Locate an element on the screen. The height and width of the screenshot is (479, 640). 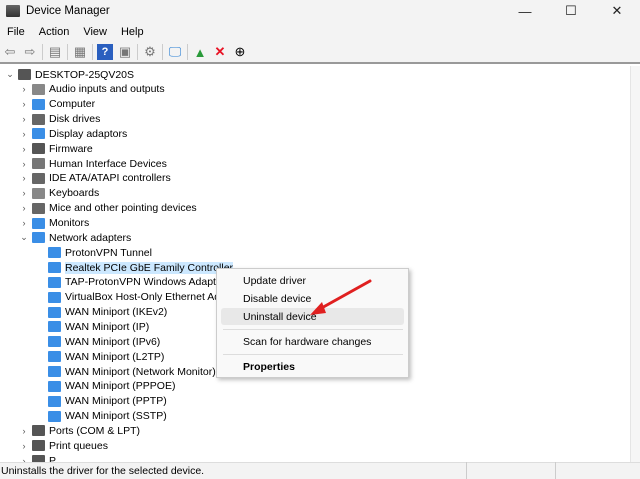
red-arrow-annotation is located at coordinates (341, 297).